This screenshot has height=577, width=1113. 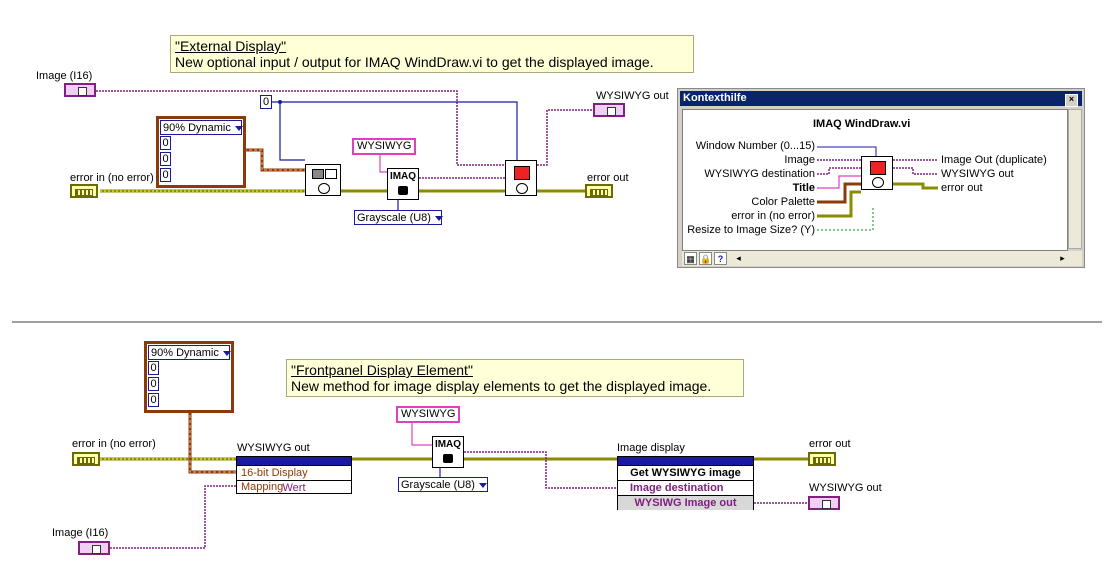 I want to click on property-node-title: WYSIWYG out, so click(x=273, y=448).